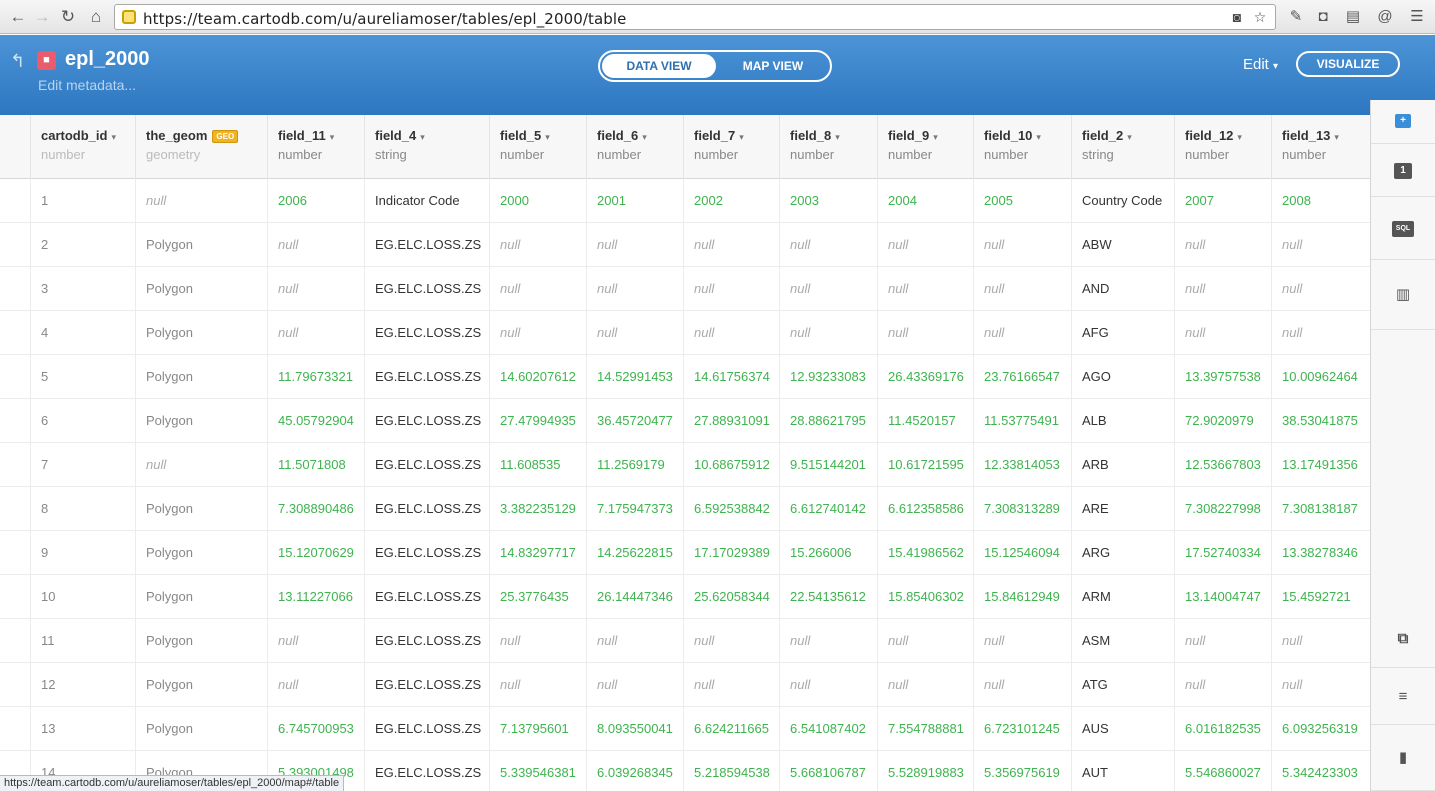 This screenshot has width=1435, height=791. I want to click on table-cell-field_9: 15.85406302, so click(925, 597).